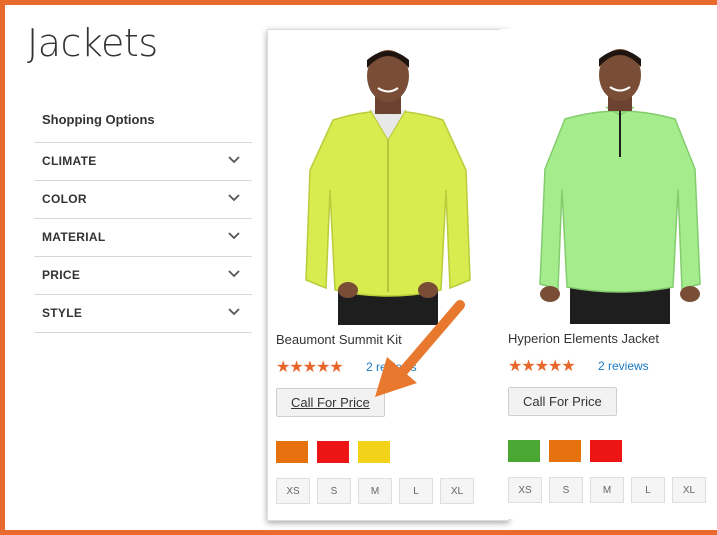 This screenshot has width=717, height=535. What do you see at coordinates (92, 43) in the screenshot?
I see `page-title: Jackets` at bounding box center [92, 43].